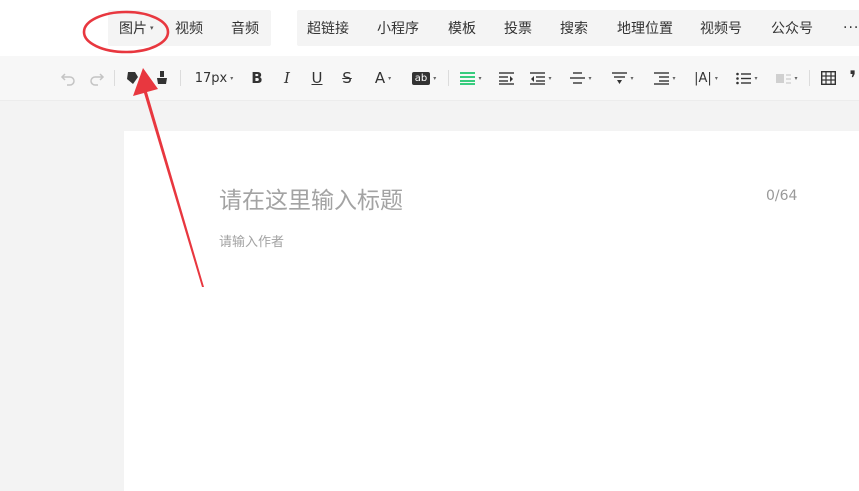  What do you see at coordinates (317, 78) in the screenshot?
I see `underline-button: U` at bounding box center [317, 78].